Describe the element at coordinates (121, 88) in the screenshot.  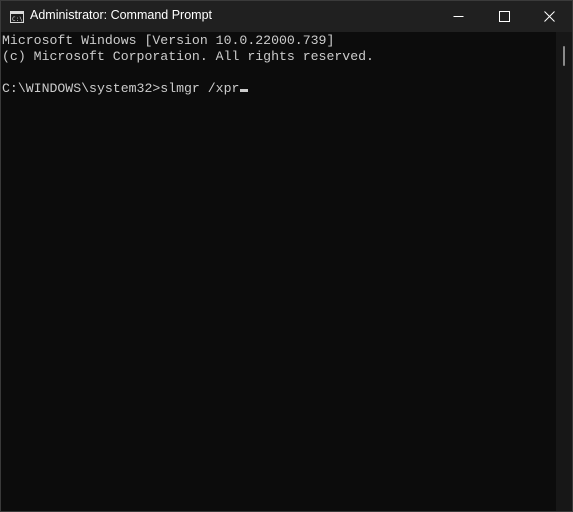
I see `command-prompt-text: C:\WINDOWS\system32>slmgr /xpr` at that location.